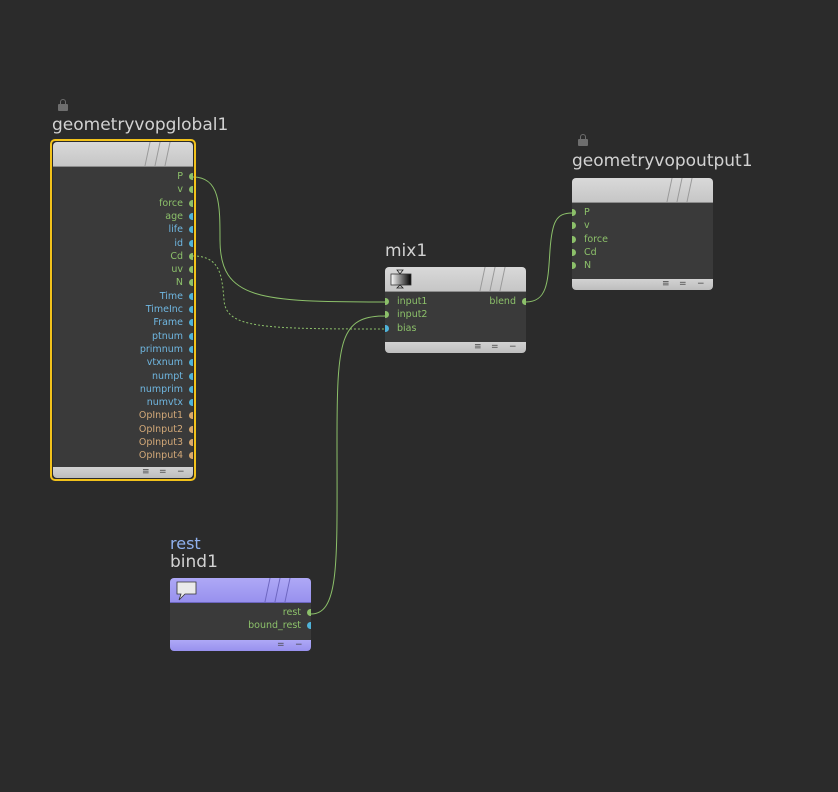 The height and width of the screenshot is (792, 838). What do you see at coordinates (123, 282) in the screenshot?
I see `output-port-n: N` at bounding box center [123, 282].